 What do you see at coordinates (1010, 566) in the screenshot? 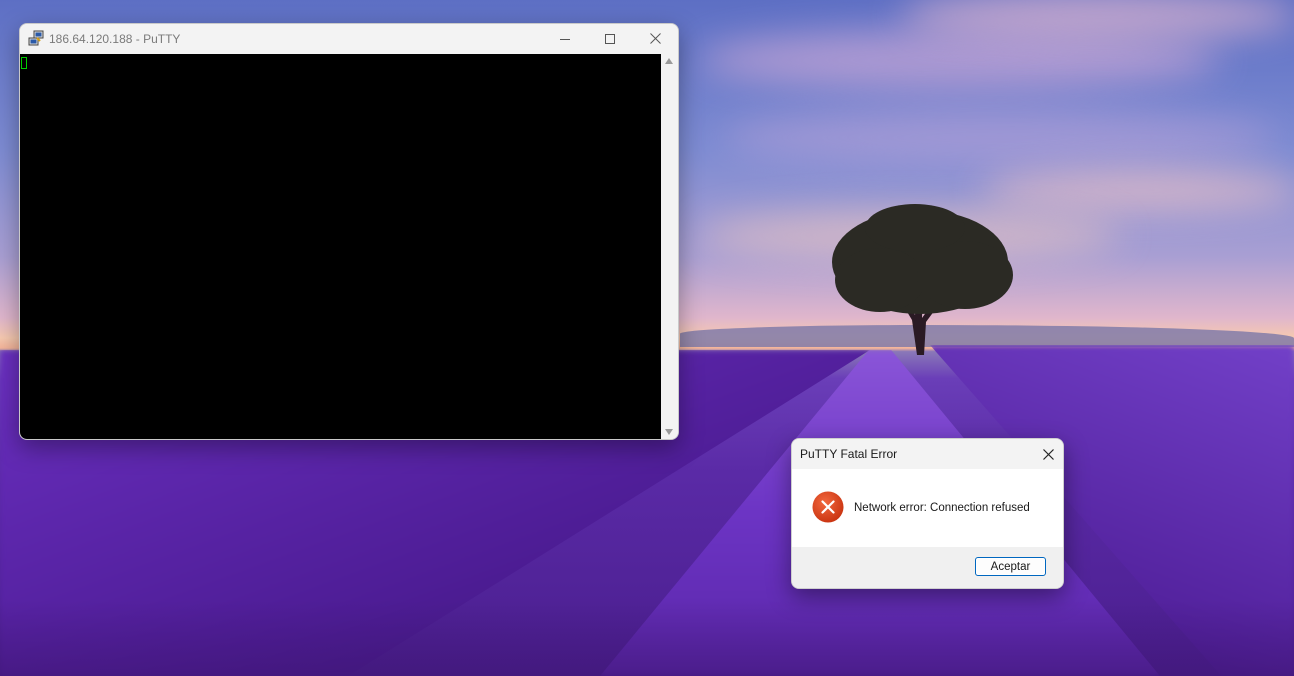
I see `accept-button: Aceptar` at bounding box center [1010, 566].